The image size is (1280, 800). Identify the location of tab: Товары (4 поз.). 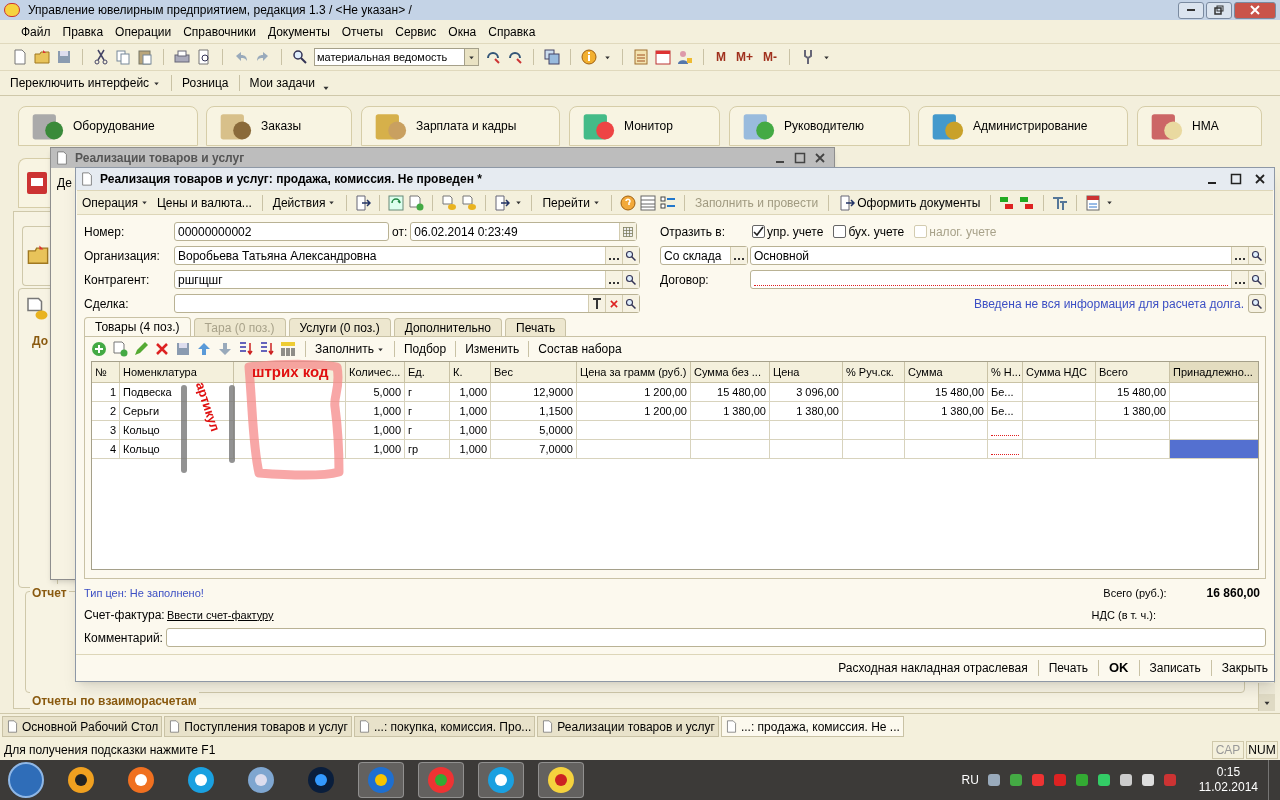
(137, 326).